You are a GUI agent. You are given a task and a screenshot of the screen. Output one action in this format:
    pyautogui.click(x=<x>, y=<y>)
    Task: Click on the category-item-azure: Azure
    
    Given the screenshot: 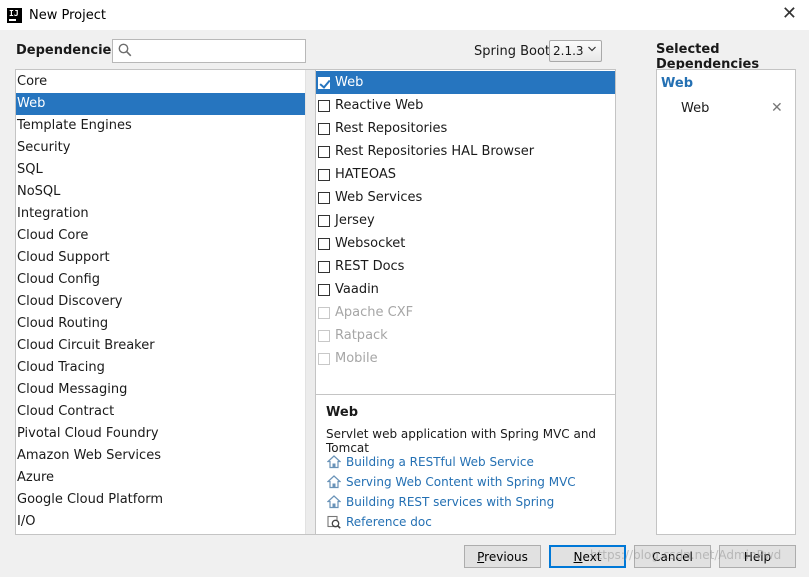 What is the action you would take?
    pyautogui.click(x=165, y=478)
    